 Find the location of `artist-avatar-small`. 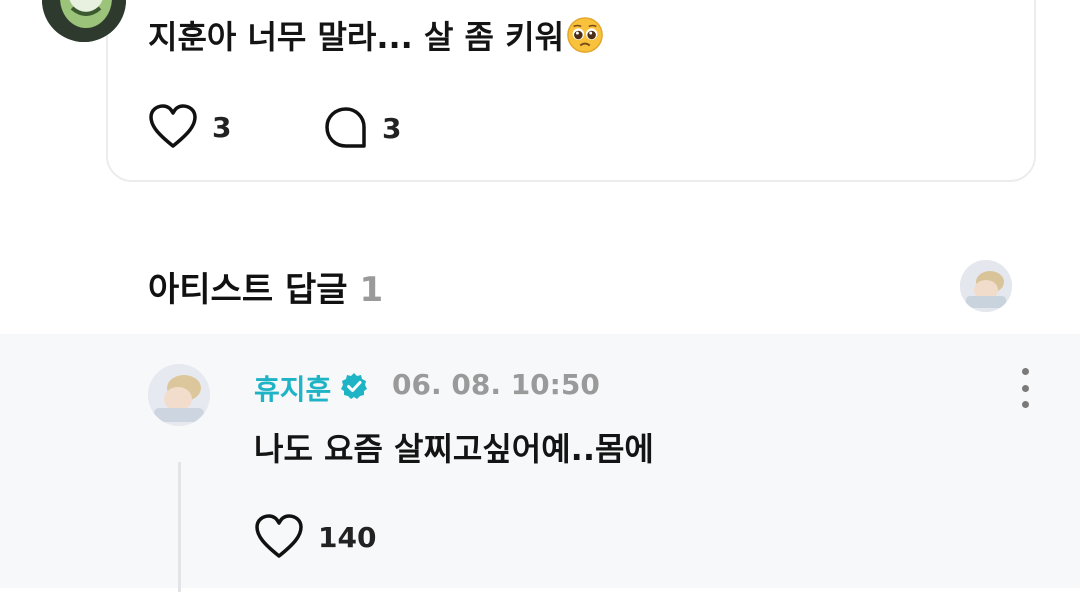

artist-avatar-small is located at coordinates (986, 286).